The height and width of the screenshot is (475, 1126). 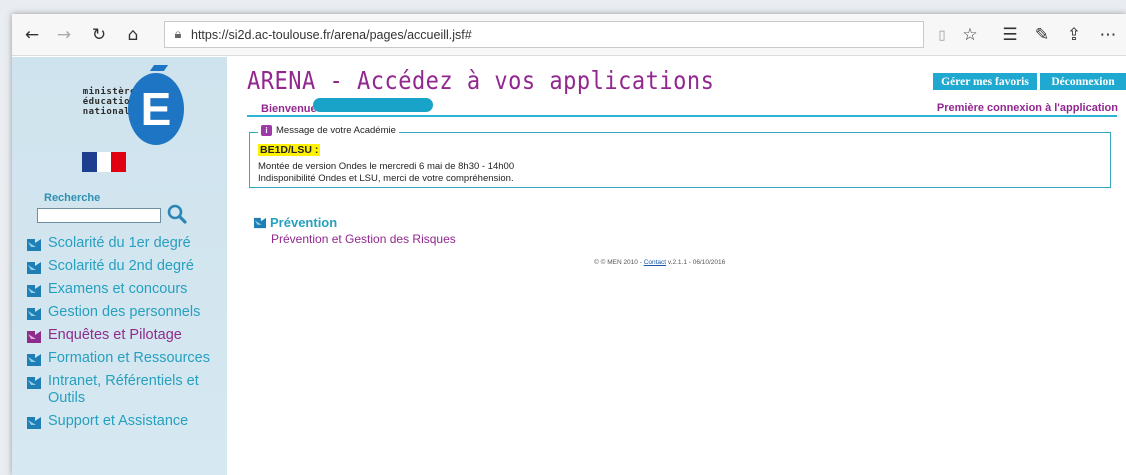 What do you see at coordinates (115, 335) in the screenshot?
I see `sidebar-item-label: Enquêtes et Pilotage` at bounding box center [115, 335].